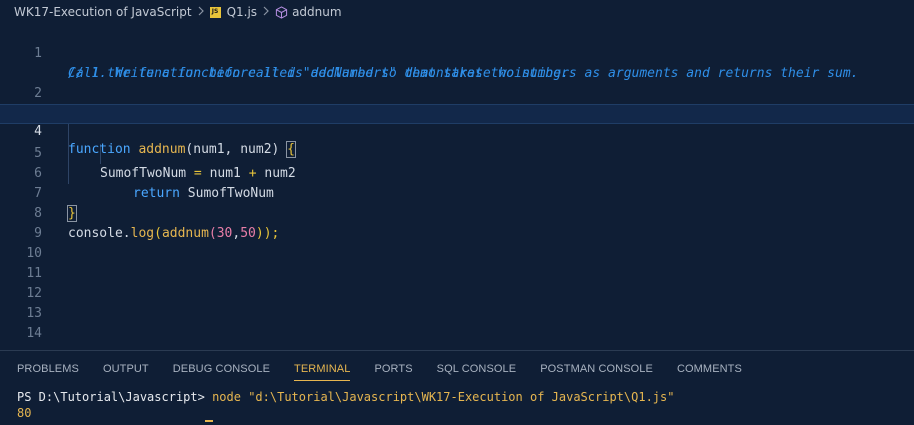 The height and width of the screenshot is (425, 914). Describe the element at coordinates (221, 369) in the screenshot. I see `tab-debug-console: DEBUG CONSOLE` at that location.